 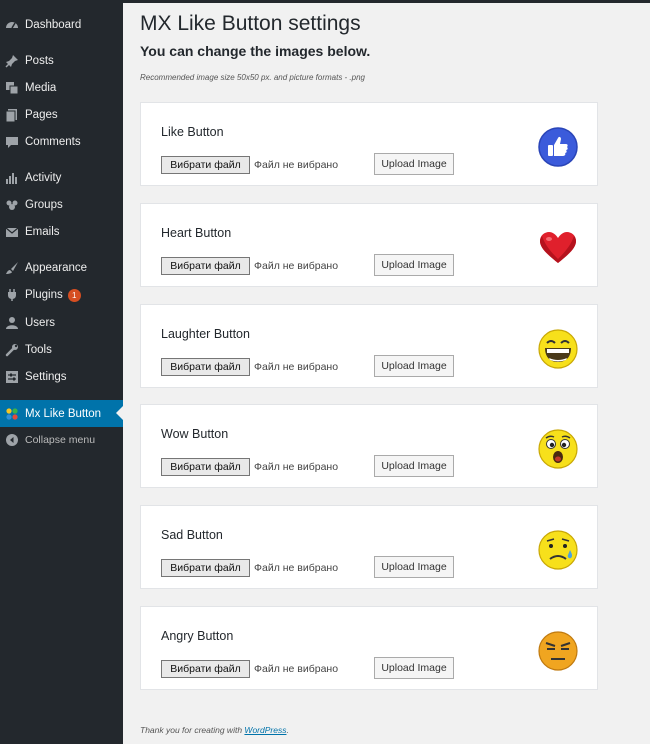 What do you see at coordinates (61, 115) in the screenshot?
I see `sidebar-item-pages: Pages` at bounding box center [61, 115].